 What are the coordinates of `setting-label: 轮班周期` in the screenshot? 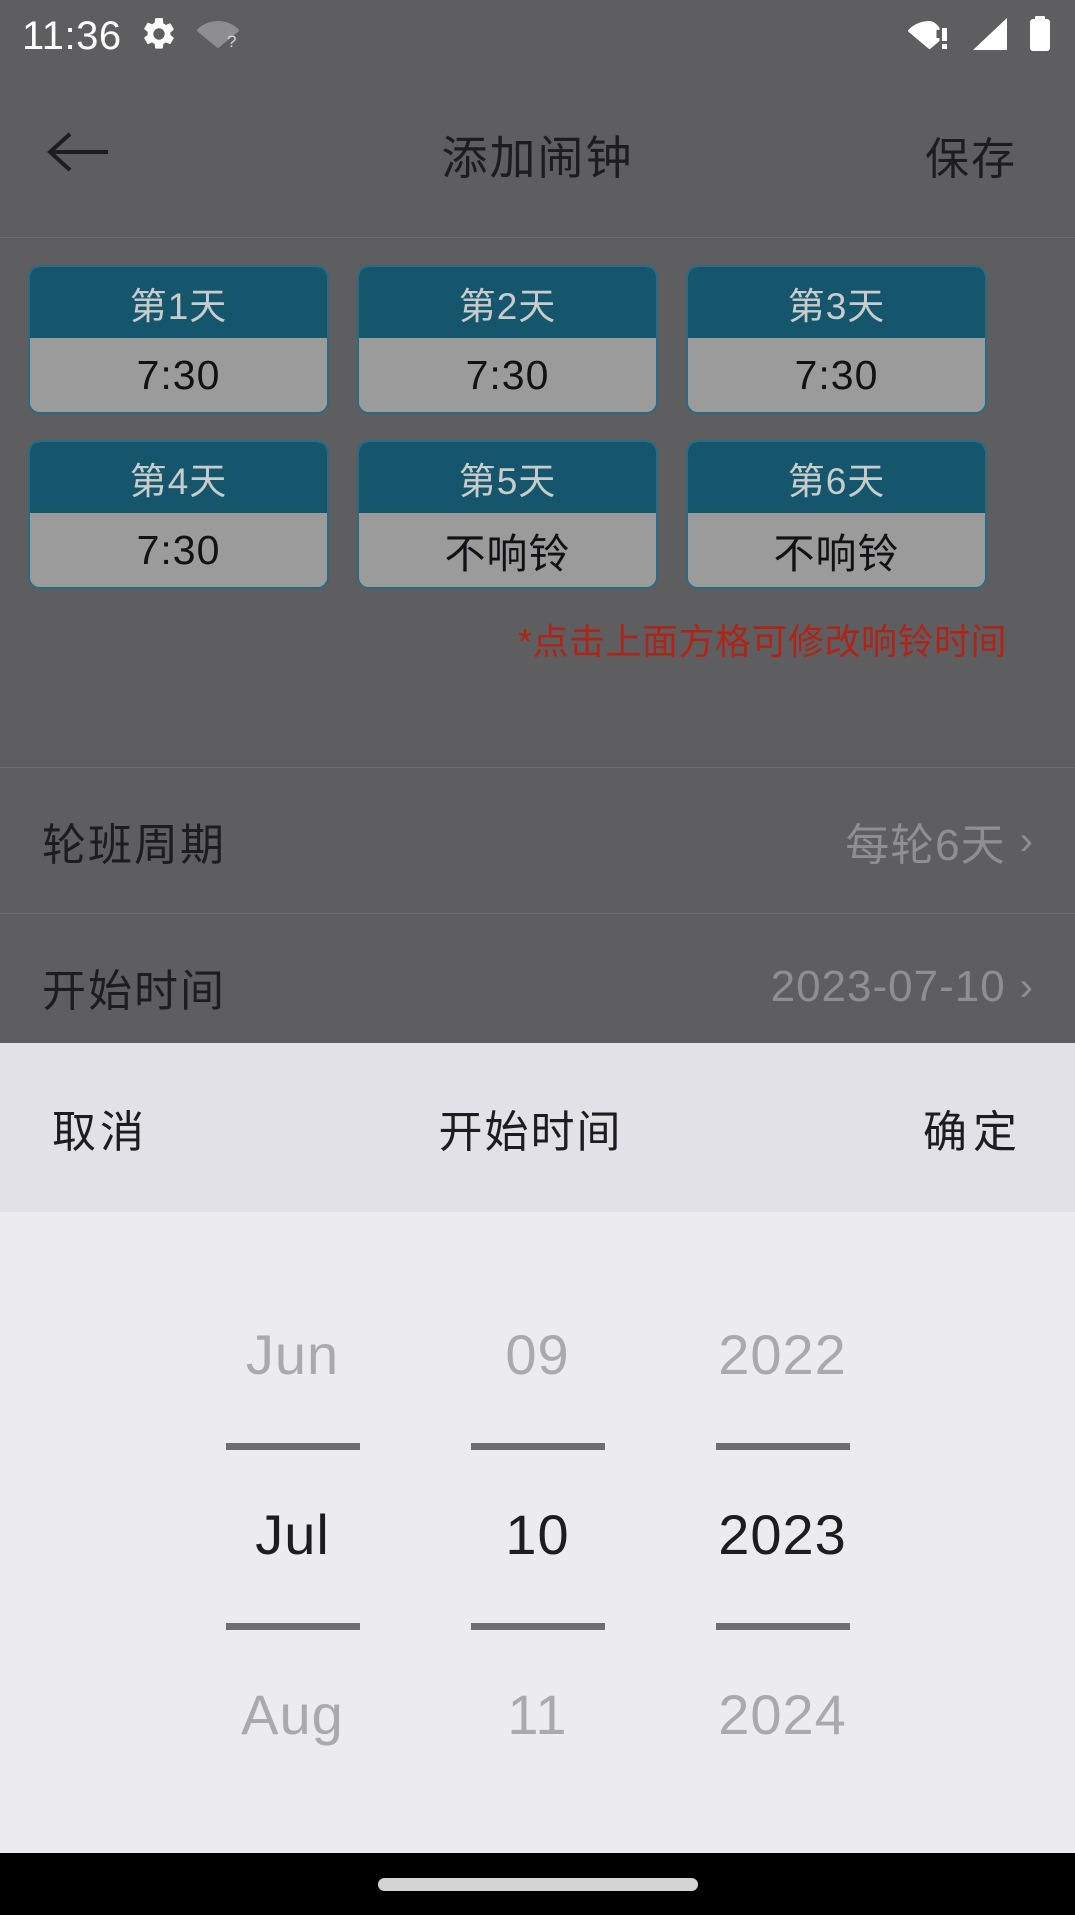 It's located at (134, 845).